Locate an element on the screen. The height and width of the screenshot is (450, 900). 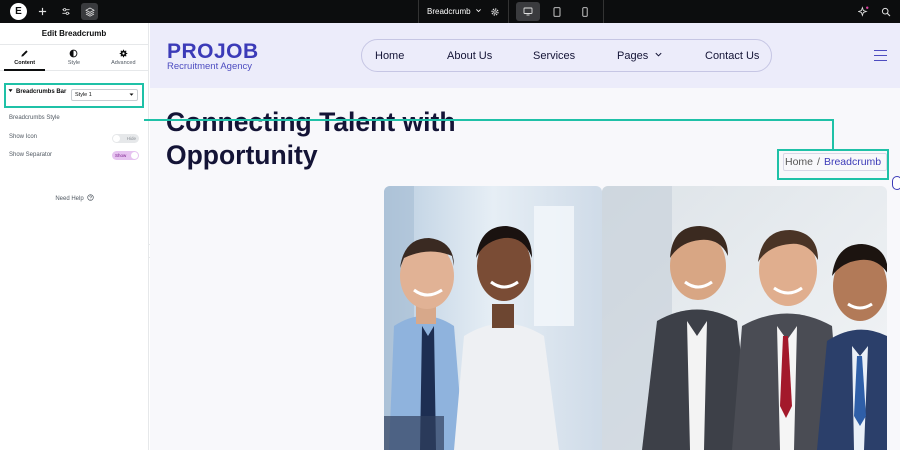
hero-title-line: Connecting Talent with is located at coordinates (311, 122).